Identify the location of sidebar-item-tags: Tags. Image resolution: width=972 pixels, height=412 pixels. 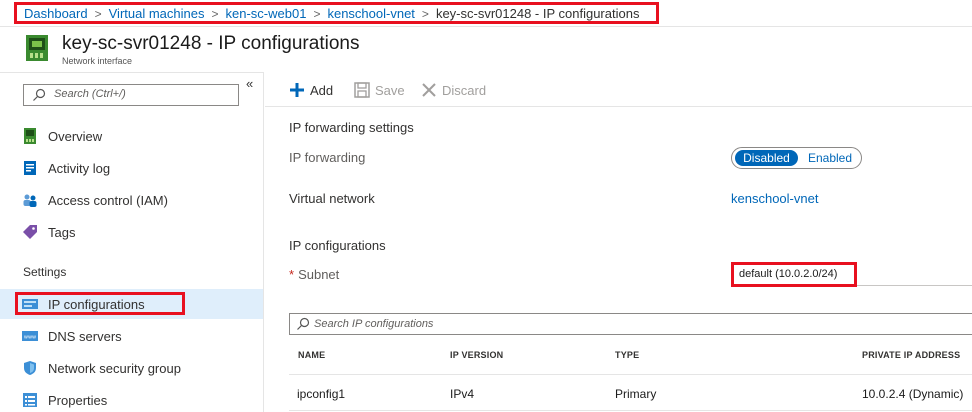
(131, 232).